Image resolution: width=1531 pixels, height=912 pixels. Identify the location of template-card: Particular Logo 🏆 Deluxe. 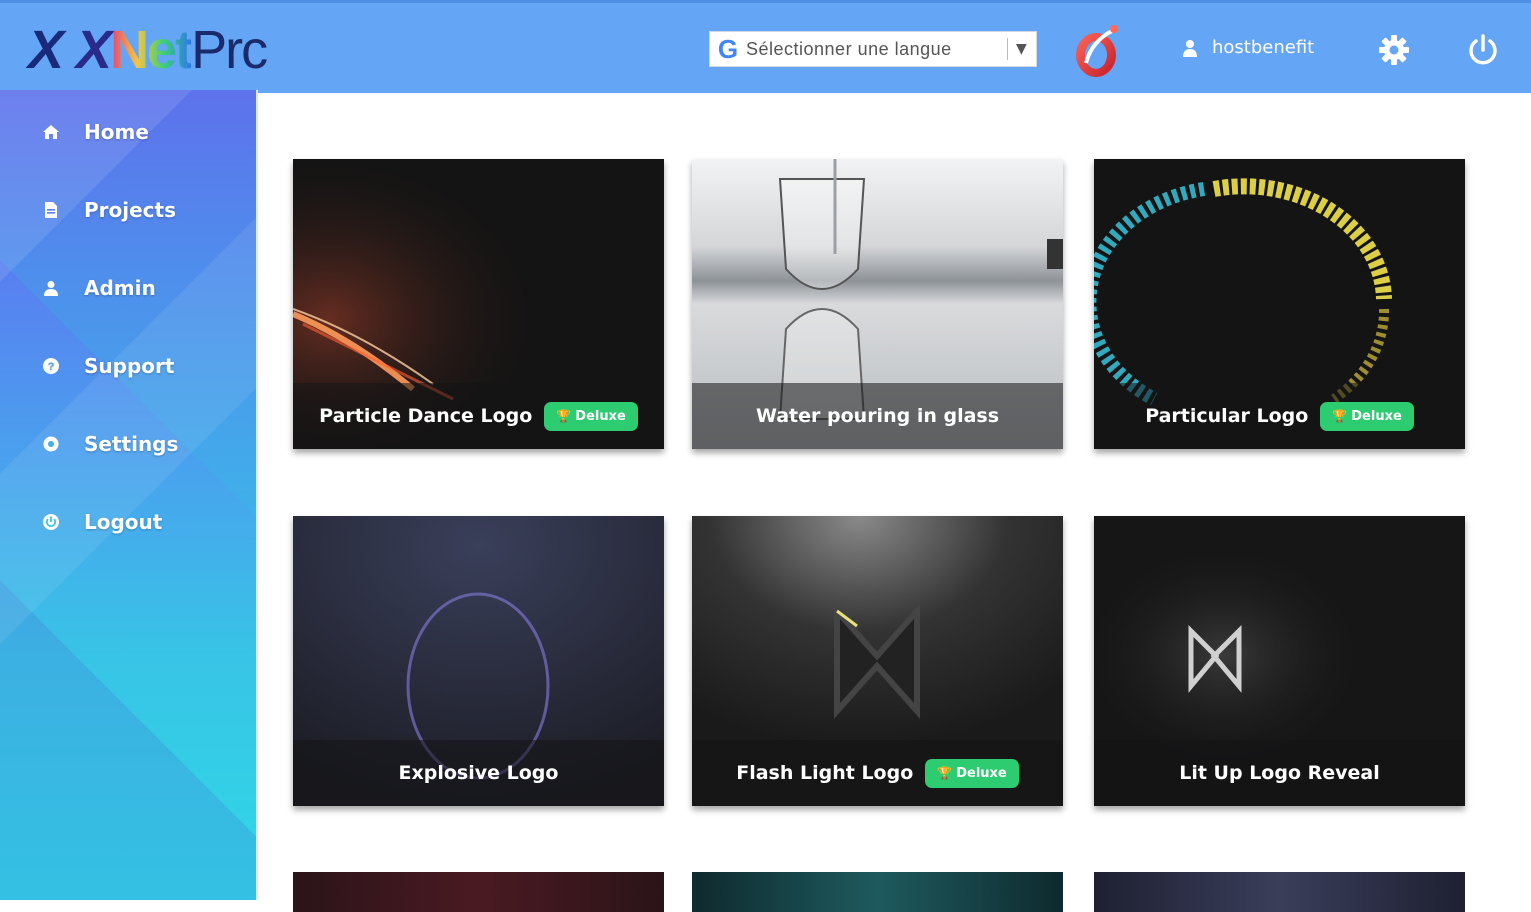
(1279, 304).